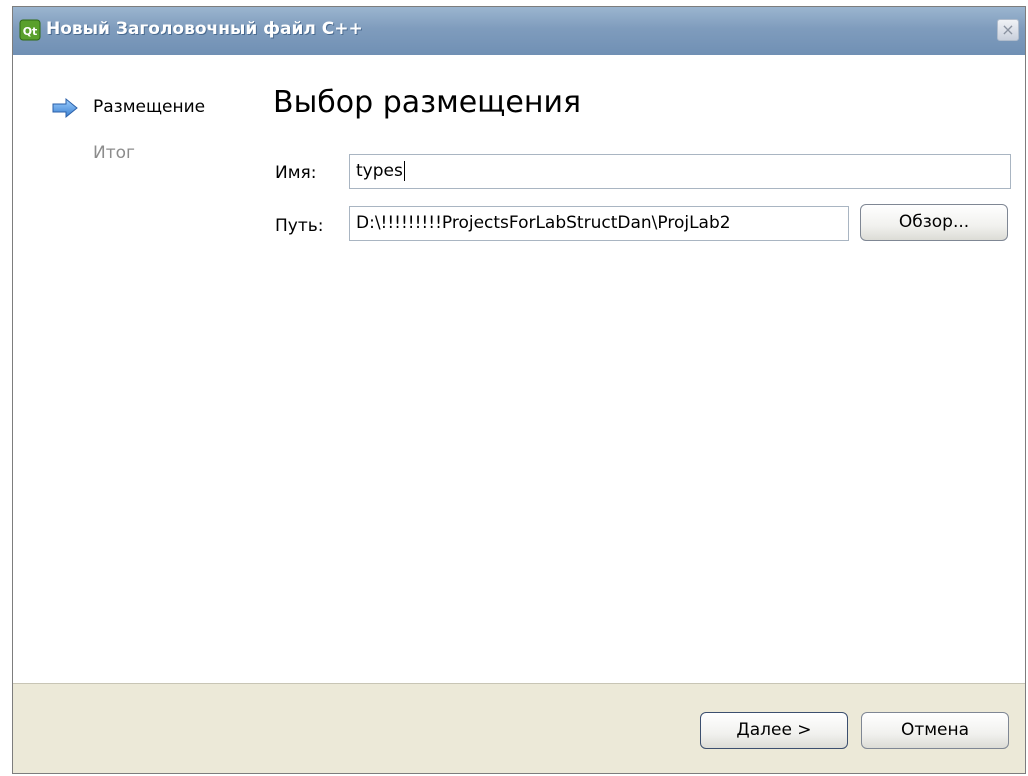  I want to click on name-label: Имя:, so click(296, 173).